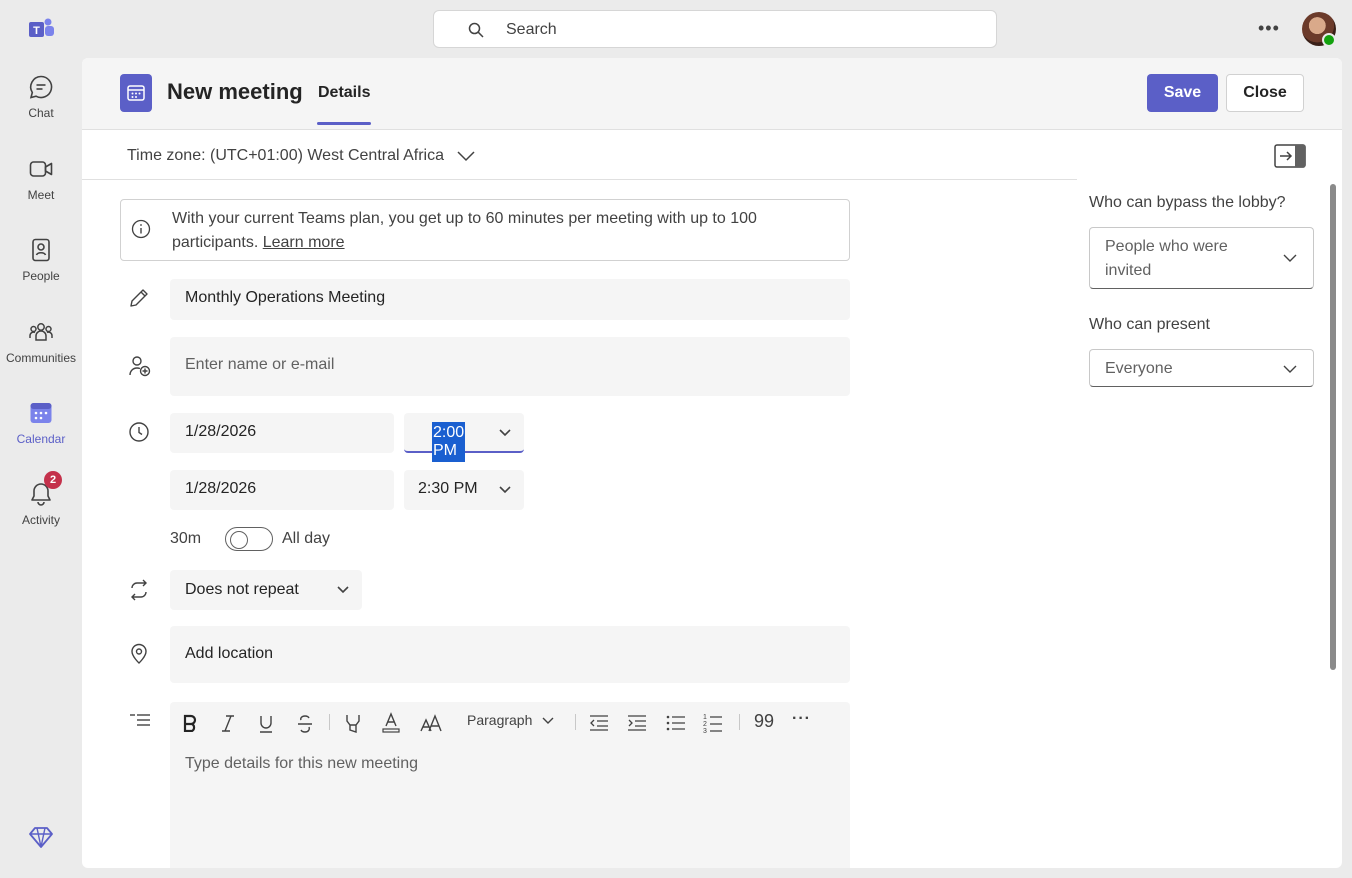  I want to click on repeat-value: Does not repeat, so click(242, 589).